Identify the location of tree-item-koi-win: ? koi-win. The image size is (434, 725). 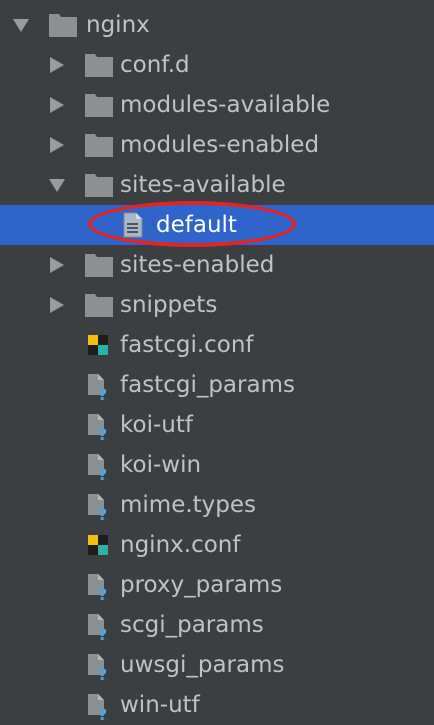
(217, 465).